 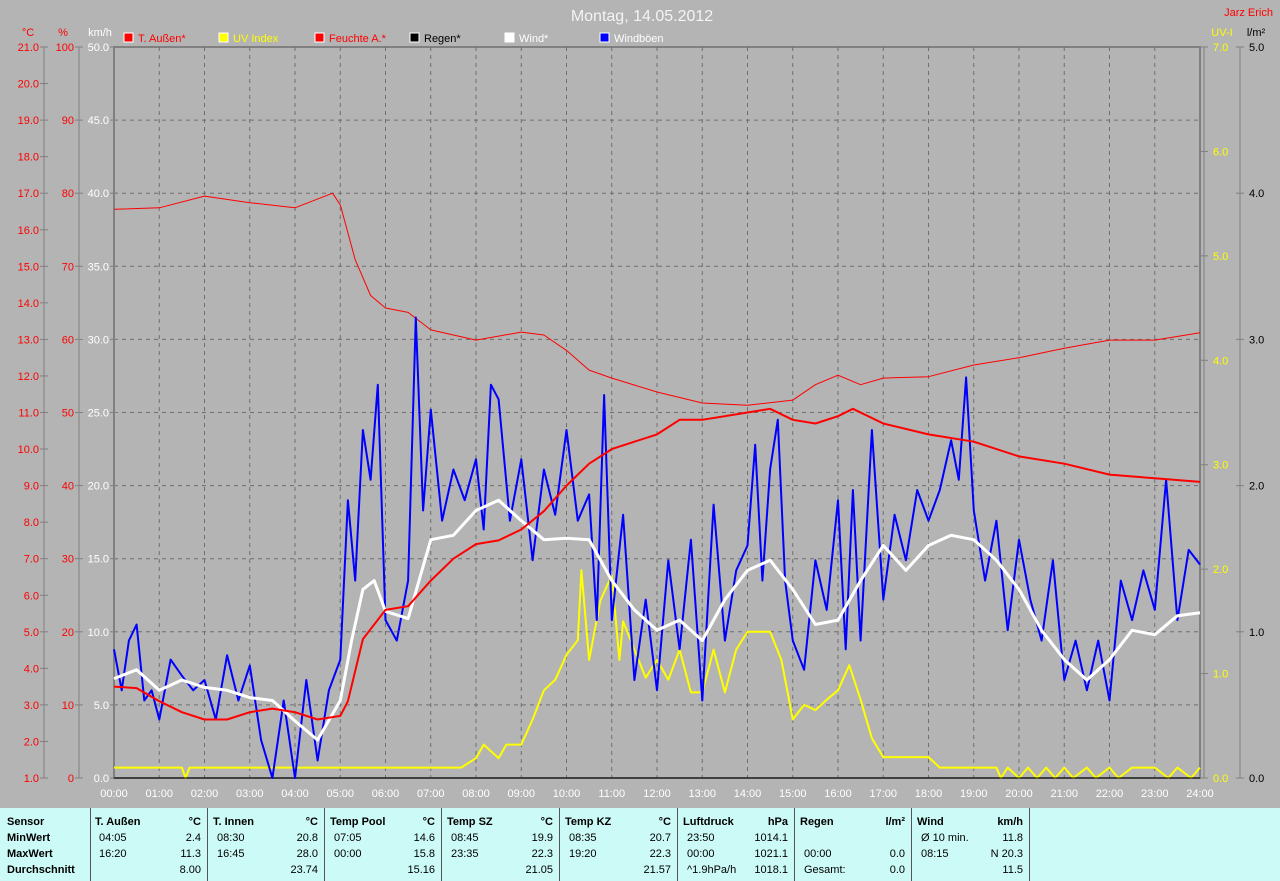 I want to click on axis-tick-label: 7.0, so click(x=31, y=560).